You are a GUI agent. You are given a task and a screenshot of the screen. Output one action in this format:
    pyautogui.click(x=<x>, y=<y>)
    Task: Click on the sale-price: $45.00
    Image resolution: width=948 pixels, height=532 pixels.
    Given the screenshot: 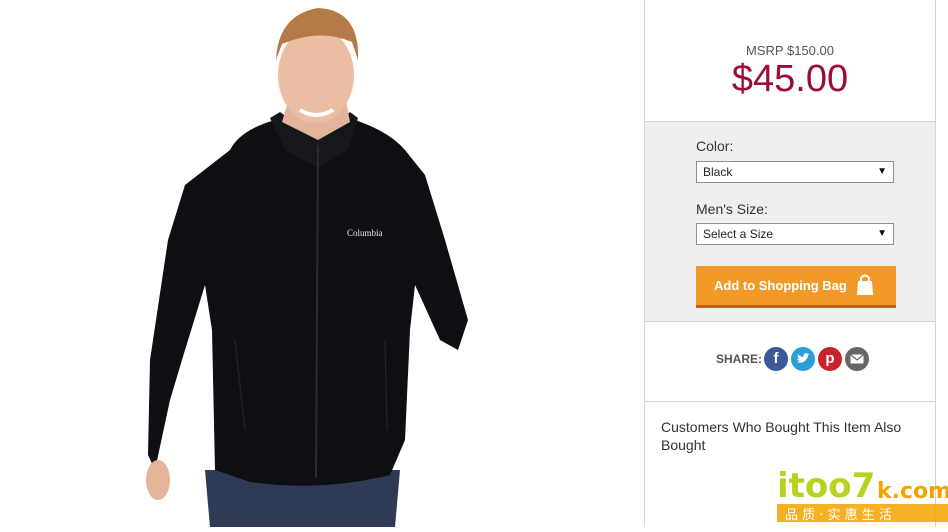 What is the action you would take?
    pyautogui.click(x=790, y=79)
    